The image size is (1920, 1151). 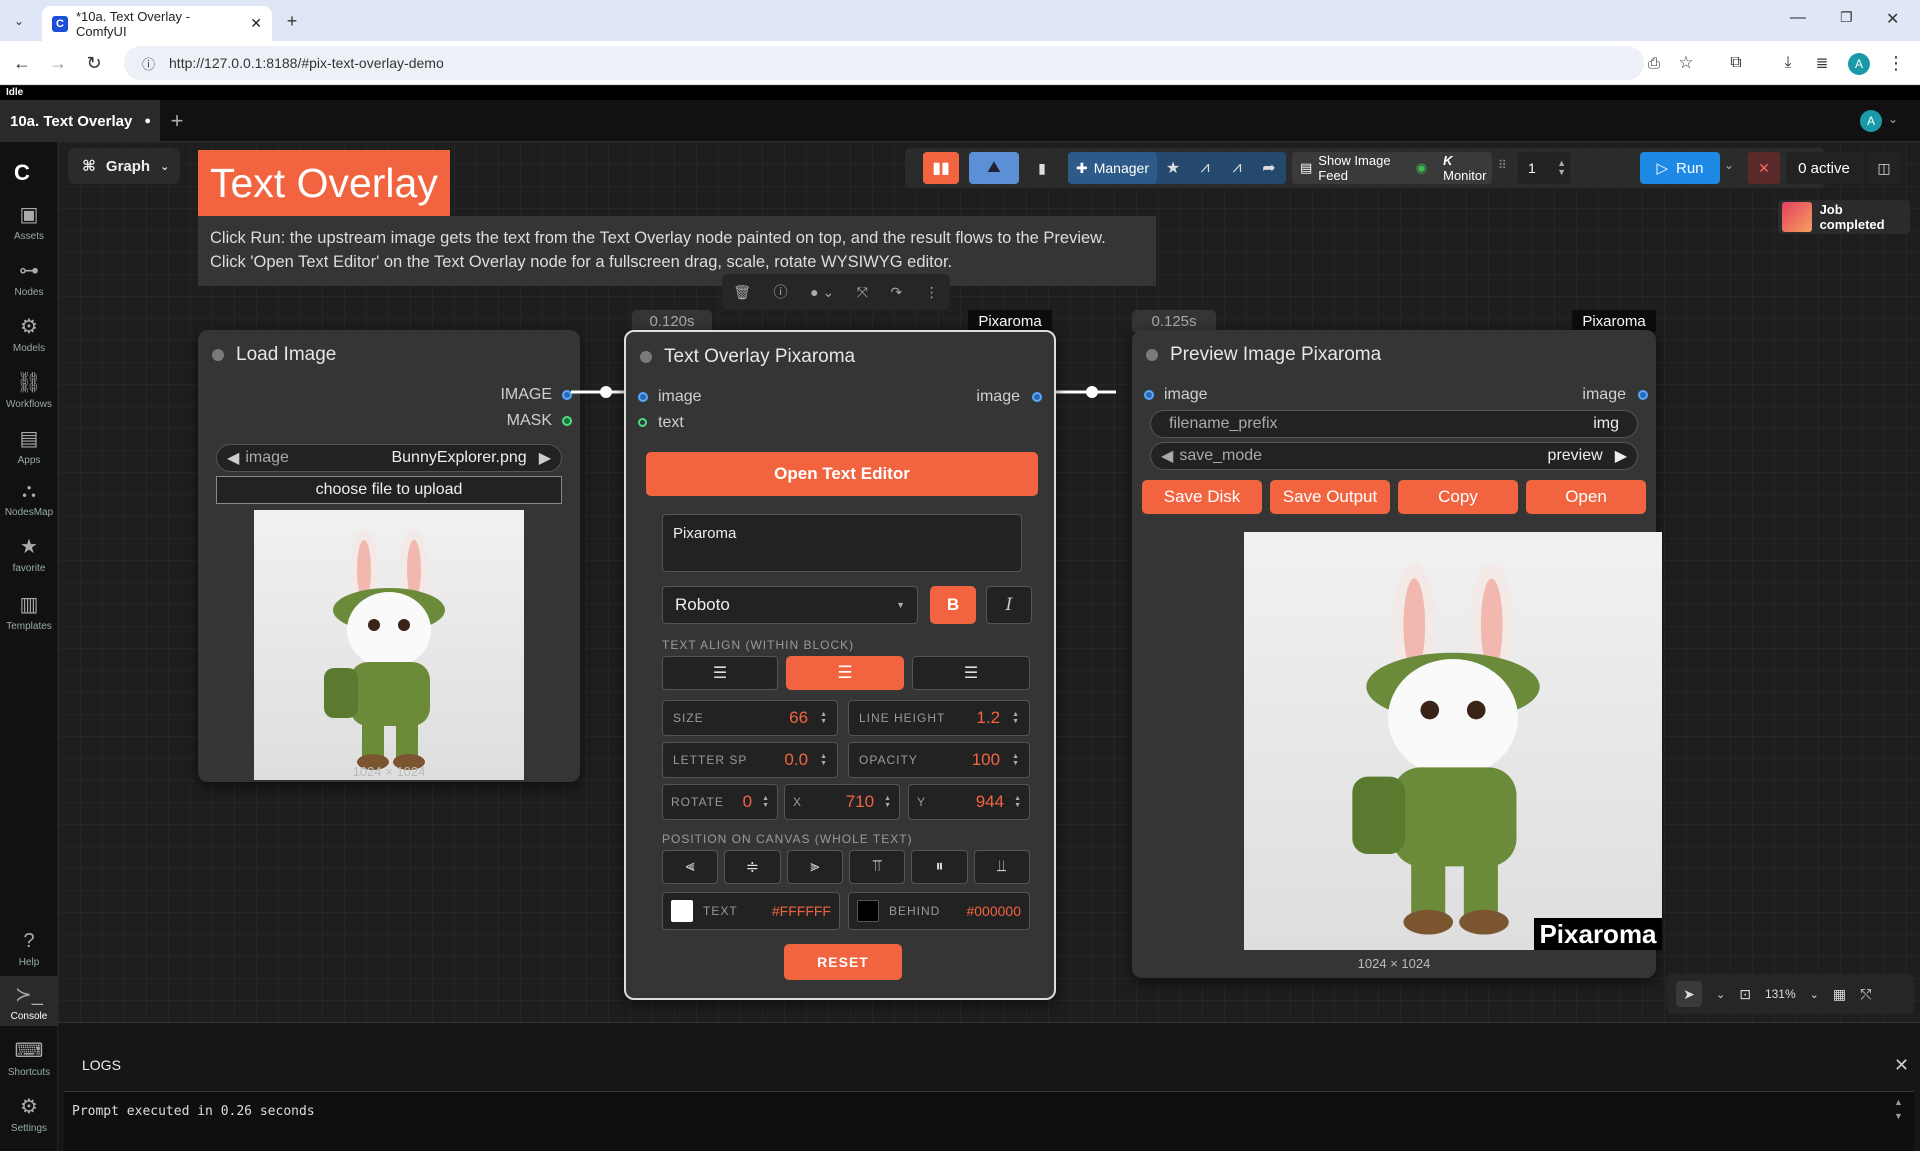 What do you see at coordinates (939, 867) in the screenshot?
I see `pos-vcenter-icon: ⏸` at bounding box center [939, 867].